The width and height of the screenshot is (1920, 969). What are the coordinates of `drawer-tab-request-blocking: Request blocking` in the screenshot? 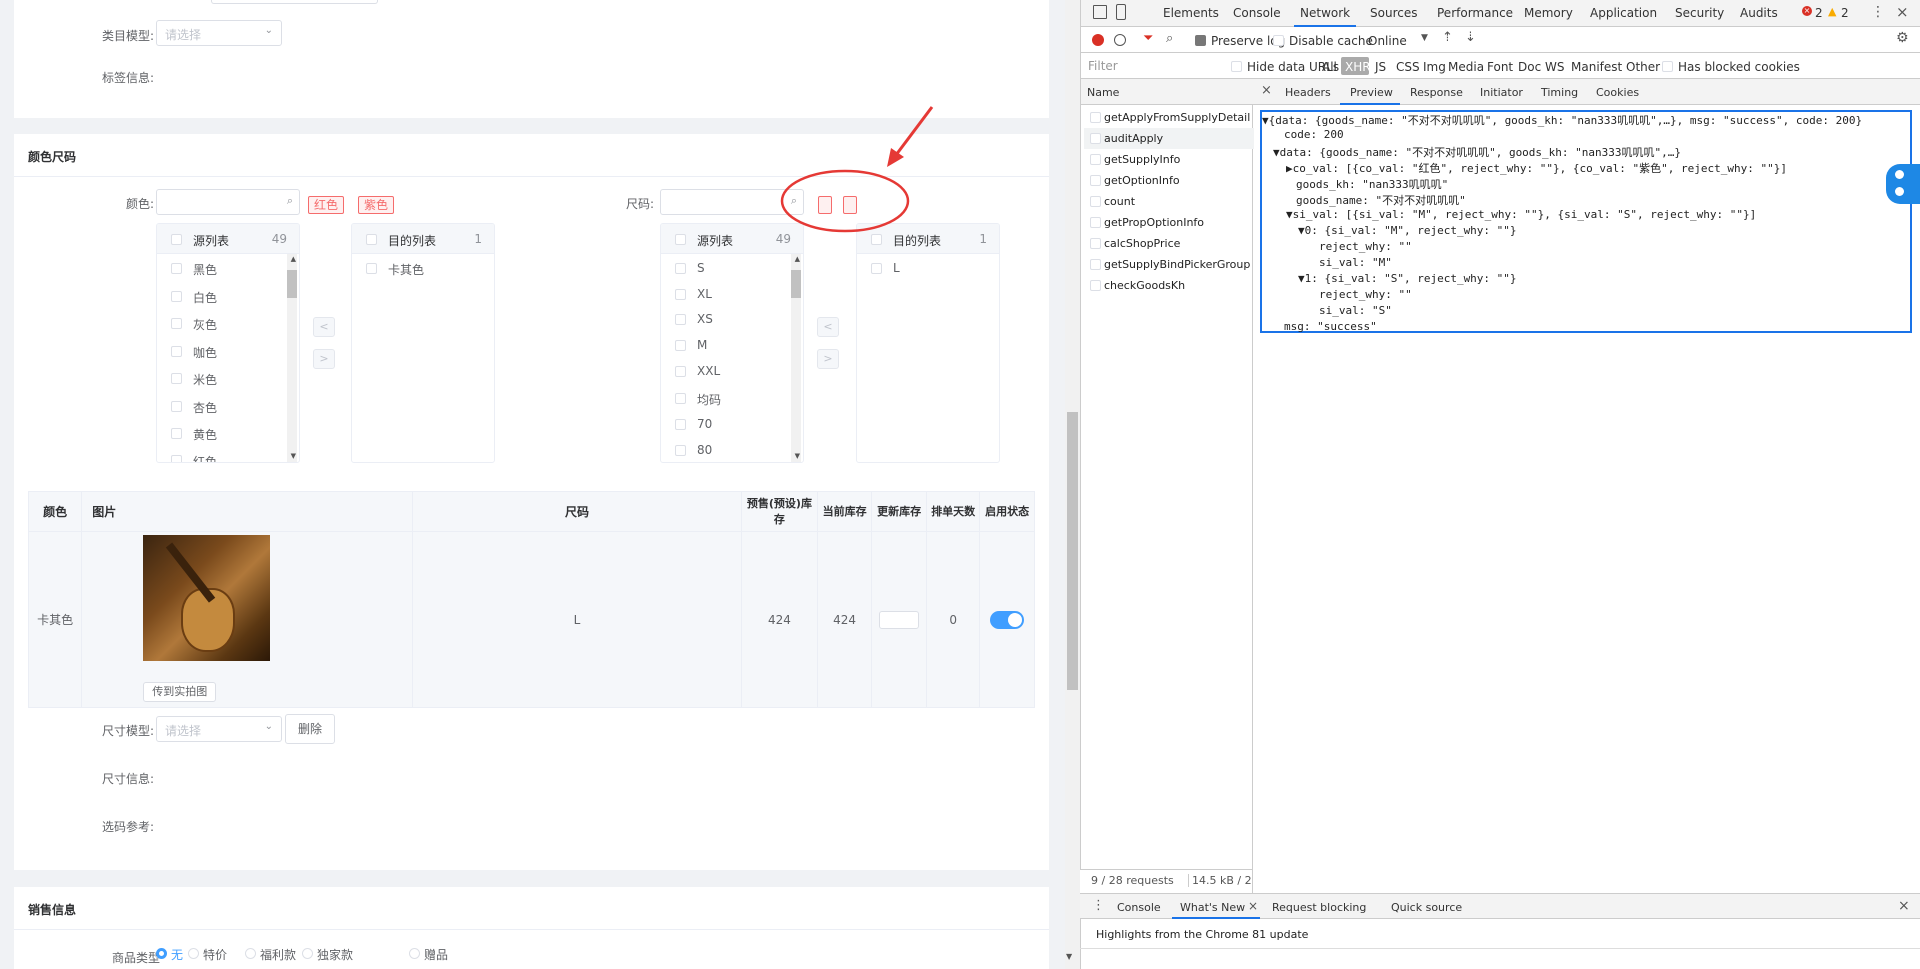 It's located at (1319, 907).